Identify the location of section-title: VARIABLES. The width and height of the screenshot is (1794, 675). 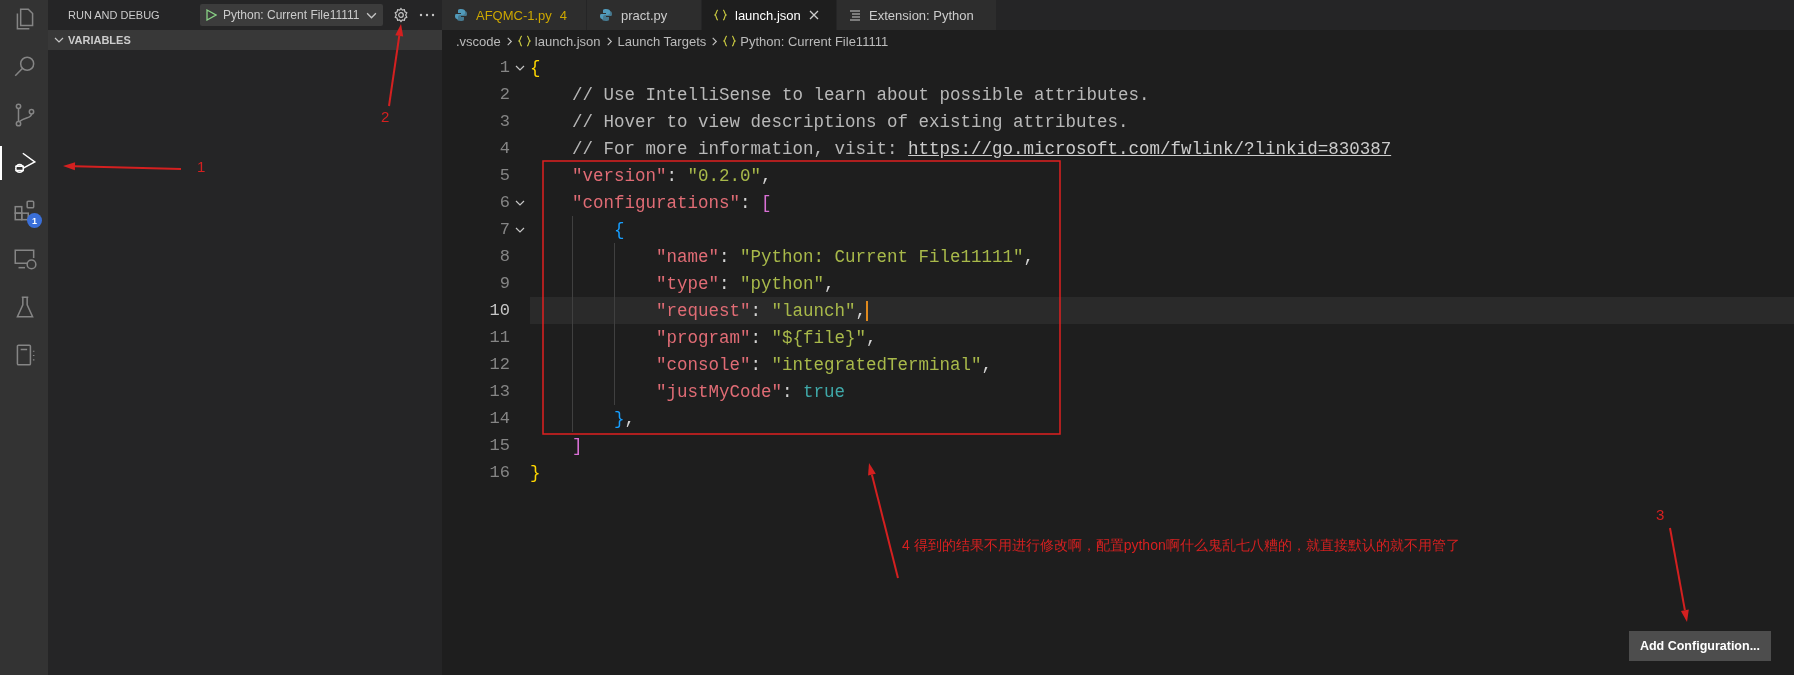
(99, 40).